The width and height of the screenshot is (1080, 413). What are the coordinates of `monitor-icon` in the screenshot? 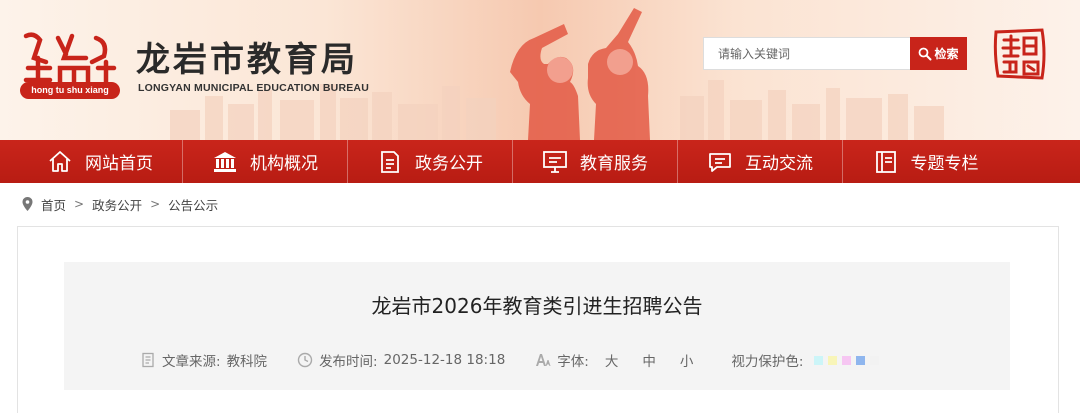 It's located at (555, 161).